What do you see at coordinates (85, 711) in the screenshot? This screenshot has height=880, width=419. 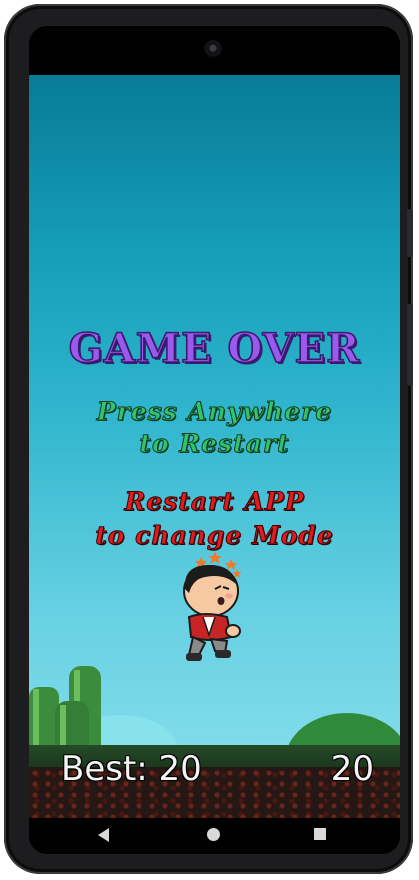 I see `pipe-icon` at bounding box center [85, 711].